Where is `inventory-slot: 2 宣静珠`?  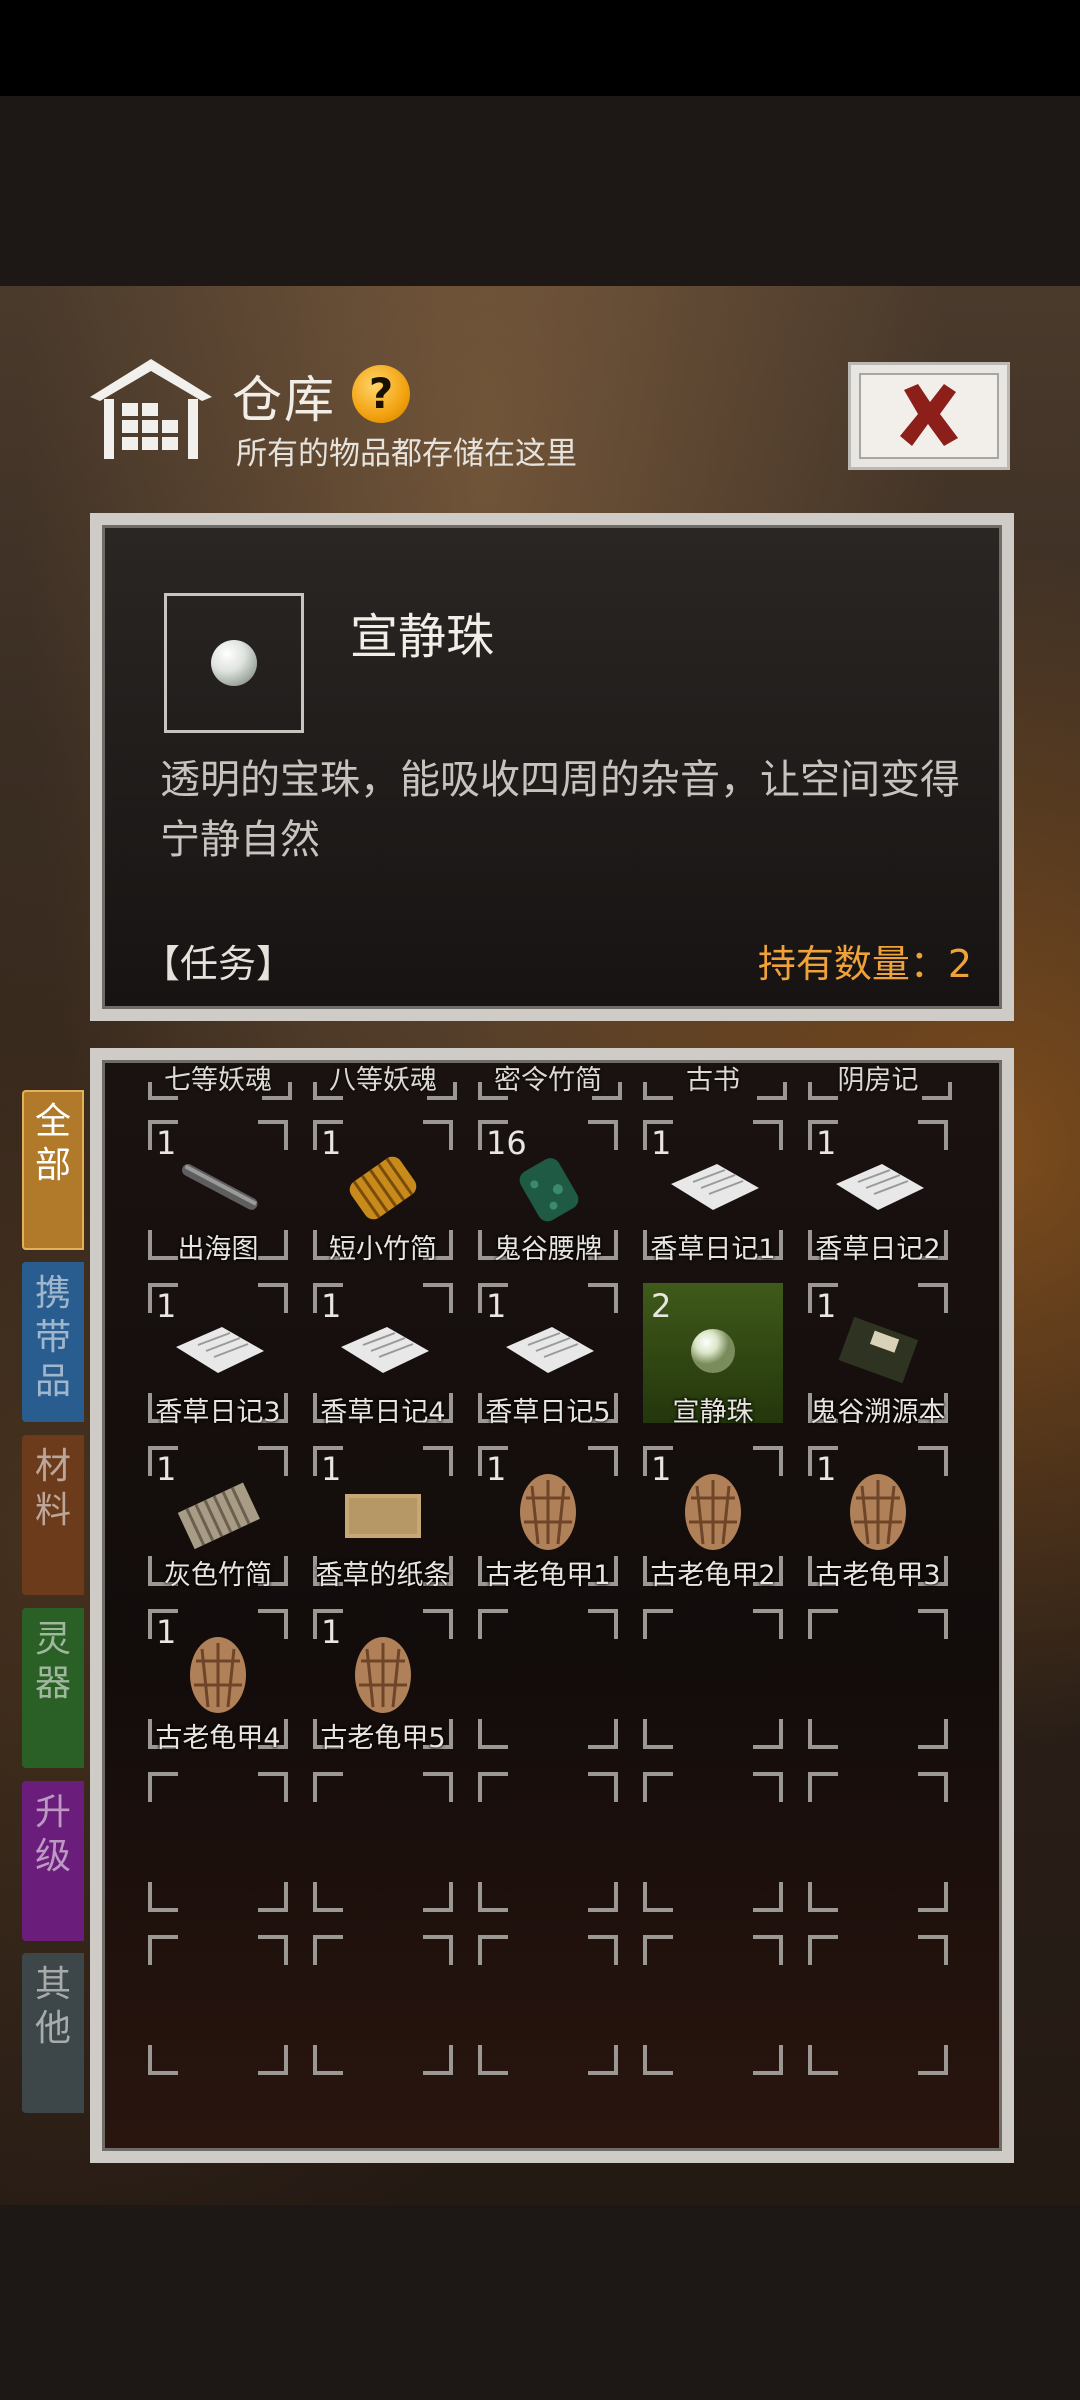 inventory-slot: 2 宣静珠 is located at coordinates (713, 1355).